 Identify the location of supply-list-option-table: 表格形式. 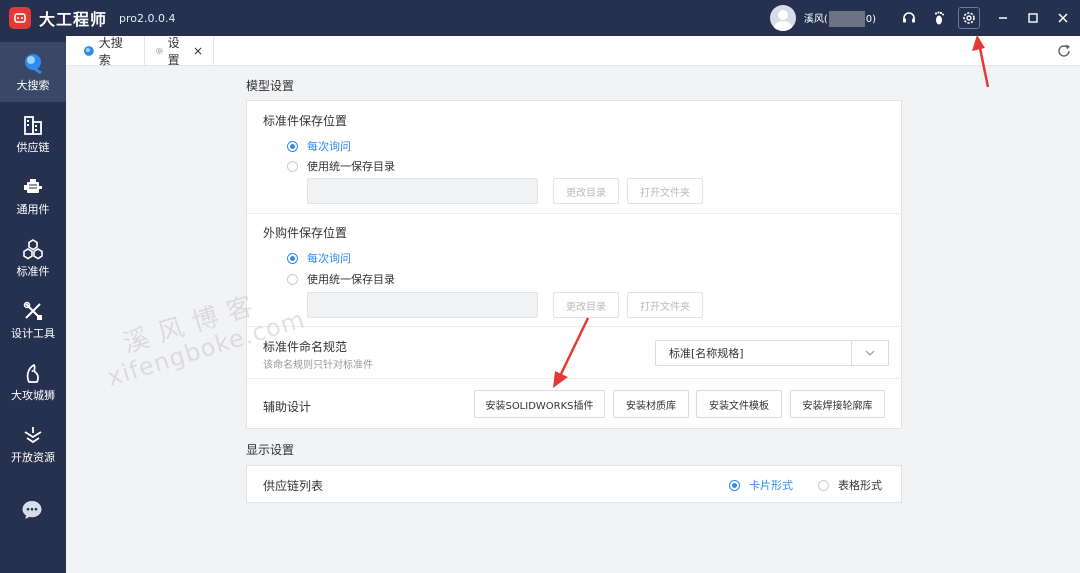
(850, 485).